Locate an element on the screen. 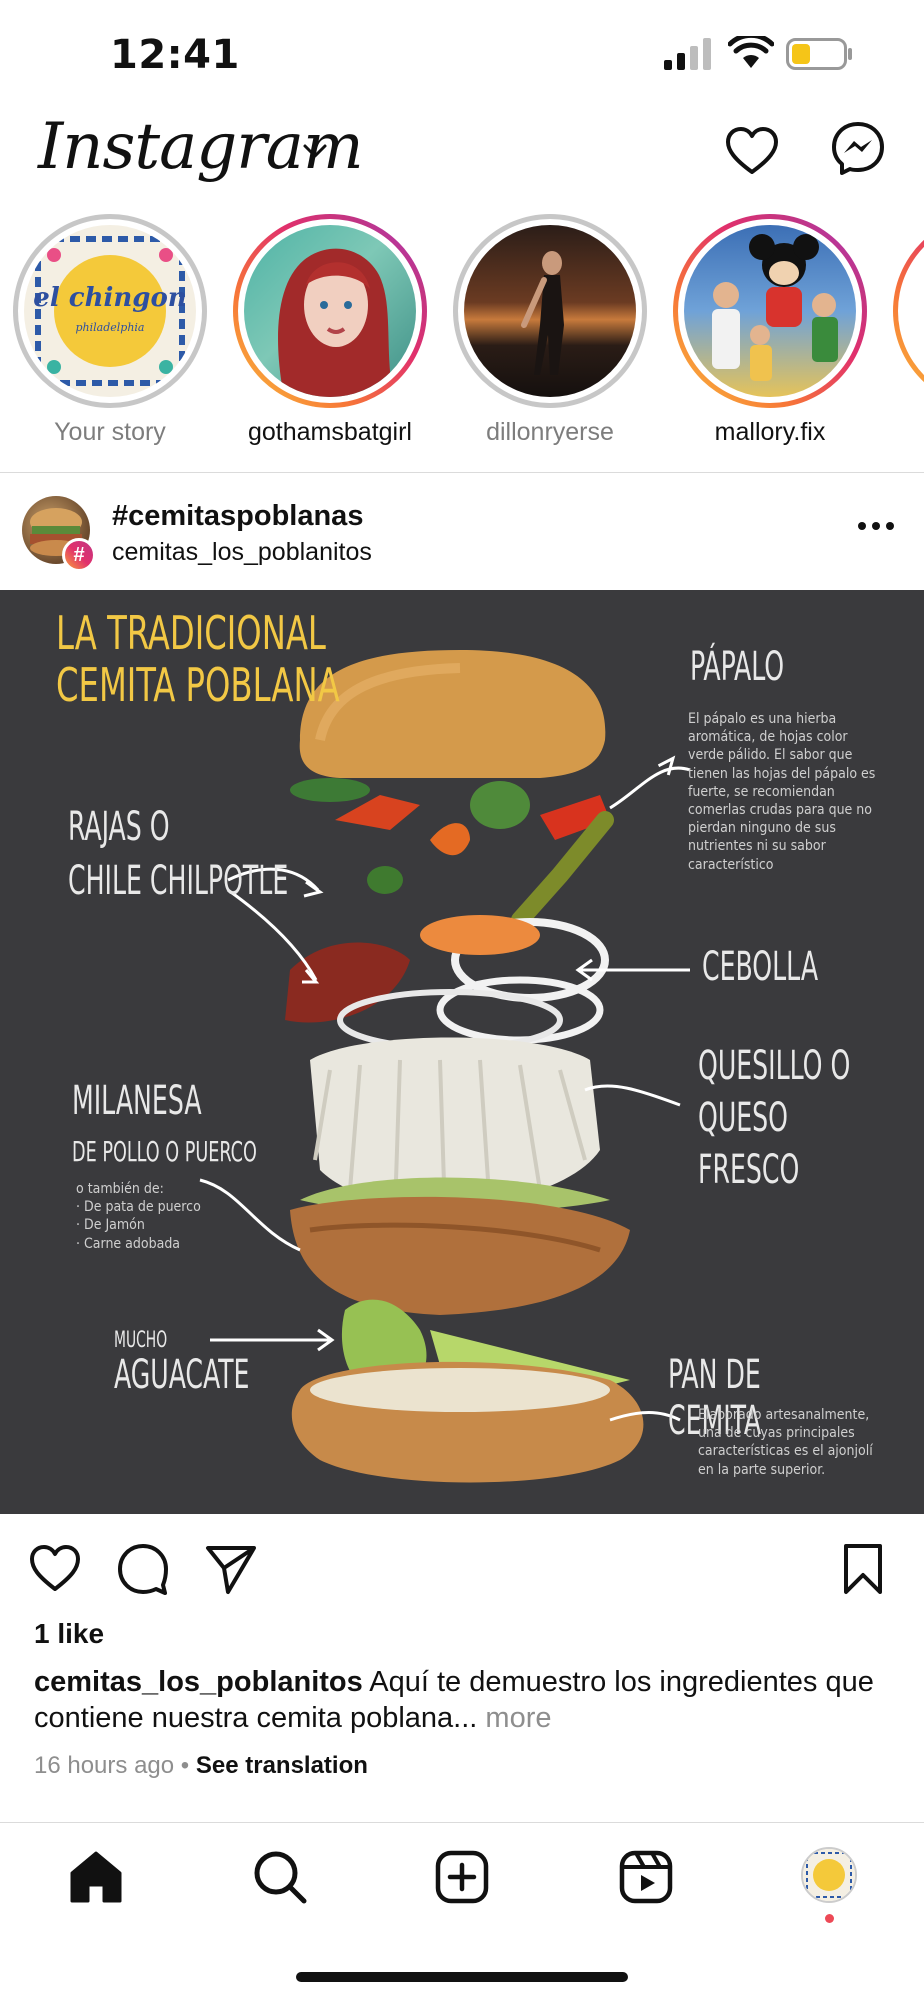  story-dillonryerse: dillonryerse is located at coordinates (550, 330).